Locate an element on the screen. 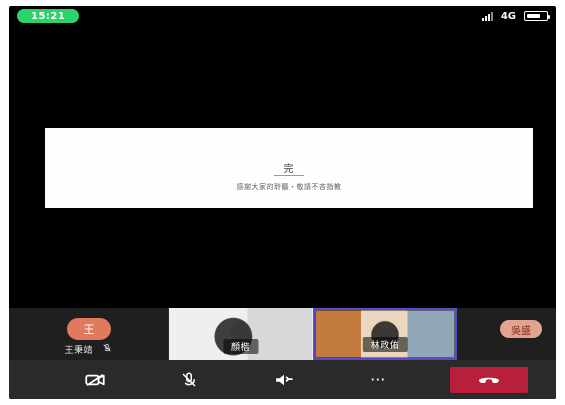 The width and height of the screenshot is (565, 405). more-button: ··· is located at coordinates (378, 380).